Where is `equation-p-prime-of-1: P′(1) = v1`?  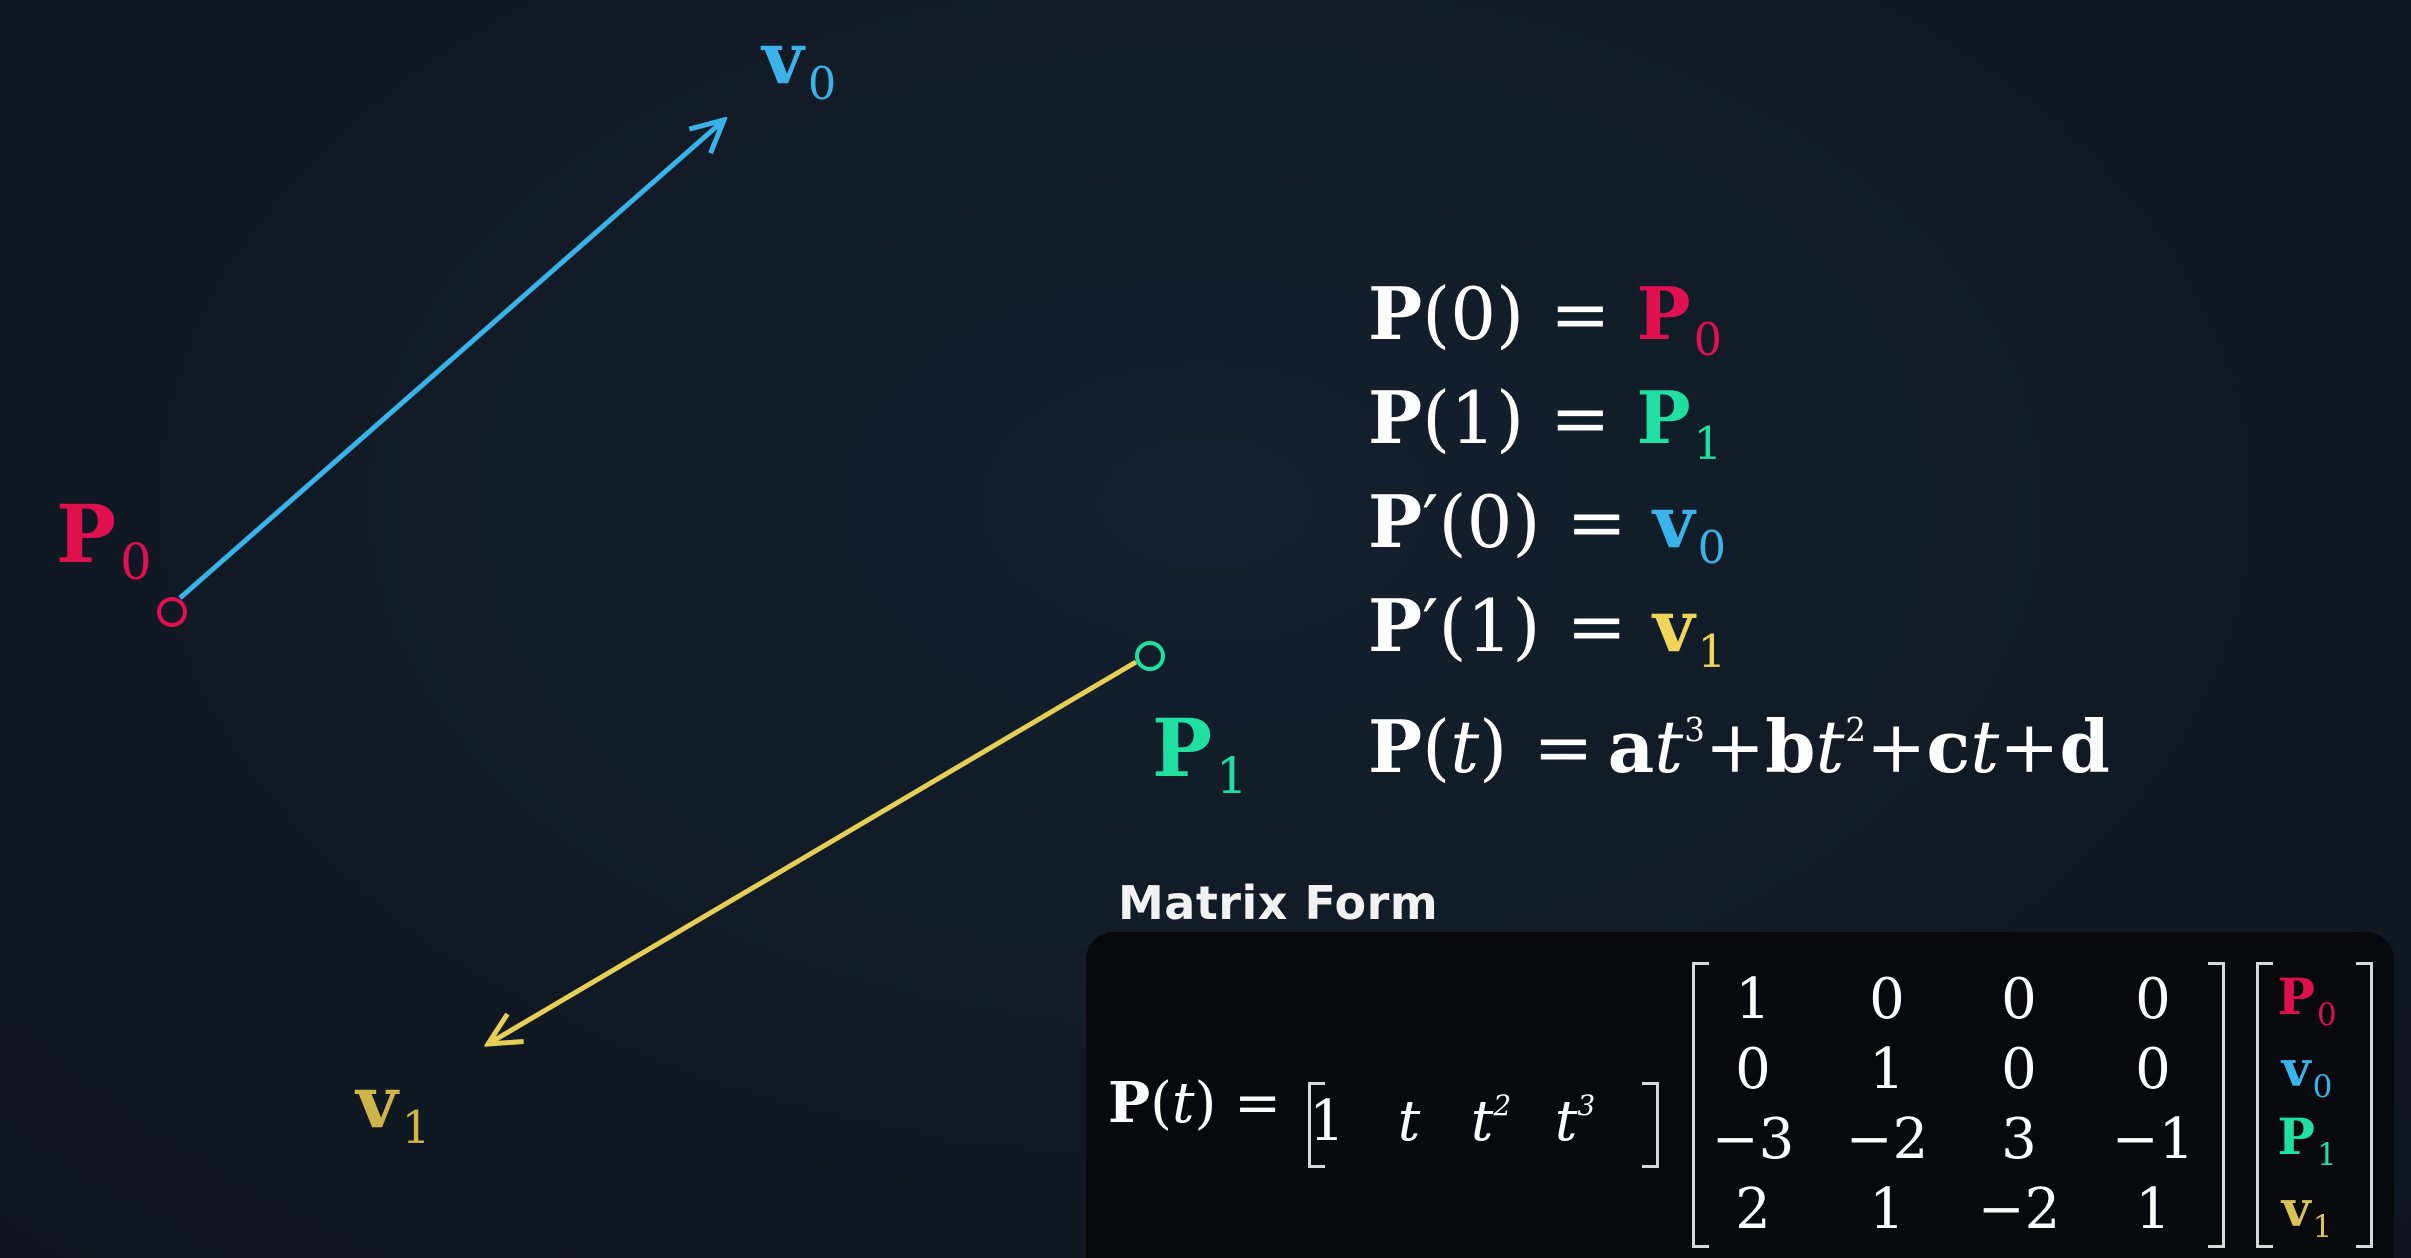
equation-p-prime-of-1: P′(1) = v1 is located at coordinates (1547, 630).